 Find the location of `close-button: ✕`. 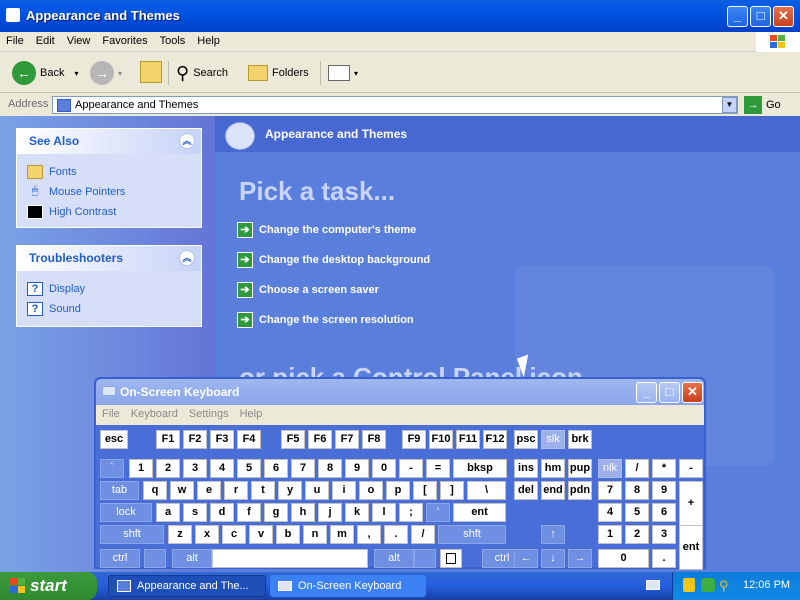

close-button: ✕ is located at coordinates (783, 16).